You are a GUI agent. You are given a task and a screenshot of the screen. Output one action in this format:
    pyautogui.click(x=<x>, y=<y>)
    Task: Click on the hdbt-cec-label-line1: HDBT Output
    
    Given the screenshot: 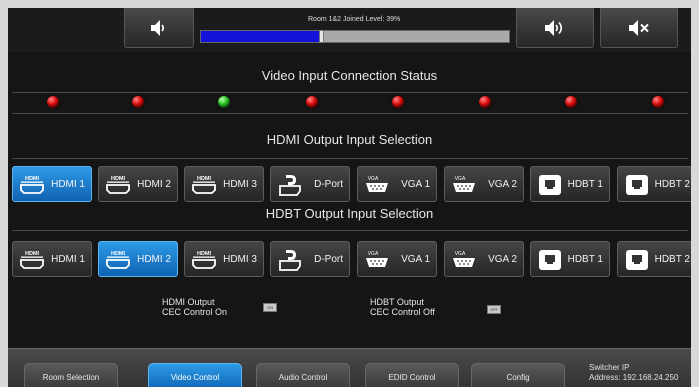 What is the action you would take?
    pyautogui.click(x=397, y=302)
    